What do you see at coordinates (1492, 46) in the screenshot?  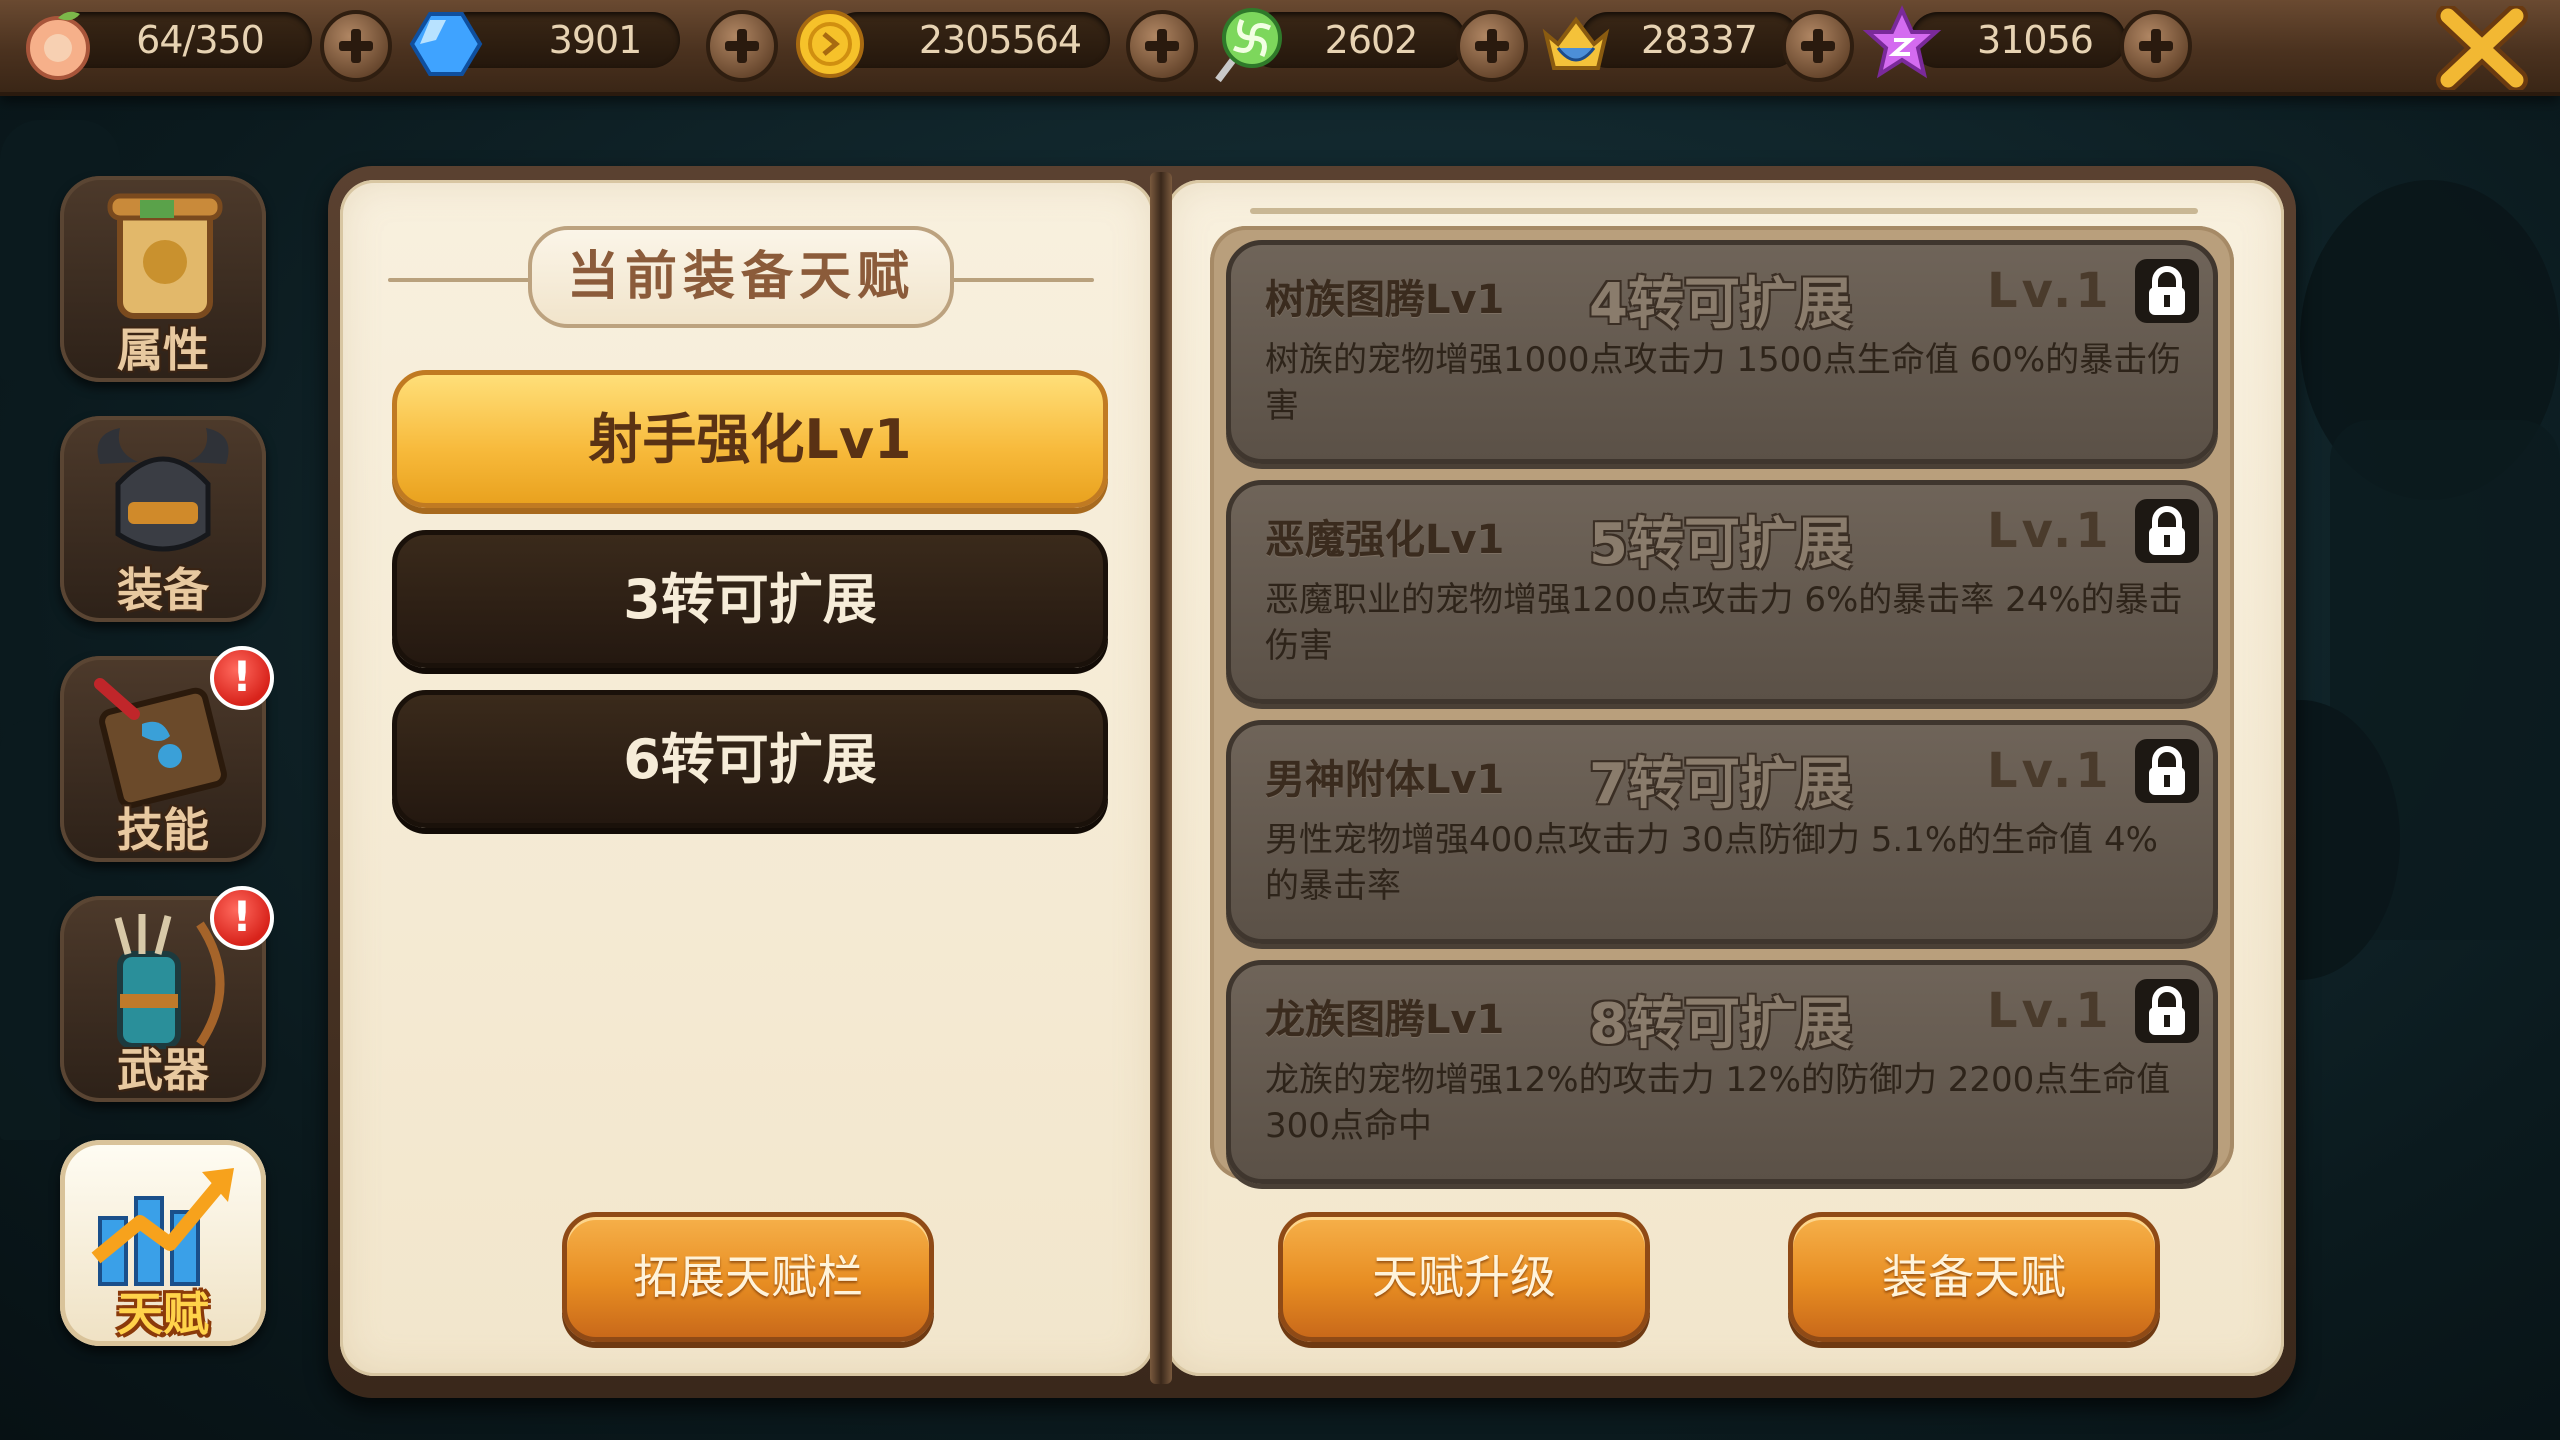 I see `add-candy-button` at bounding box center [1492, 46].